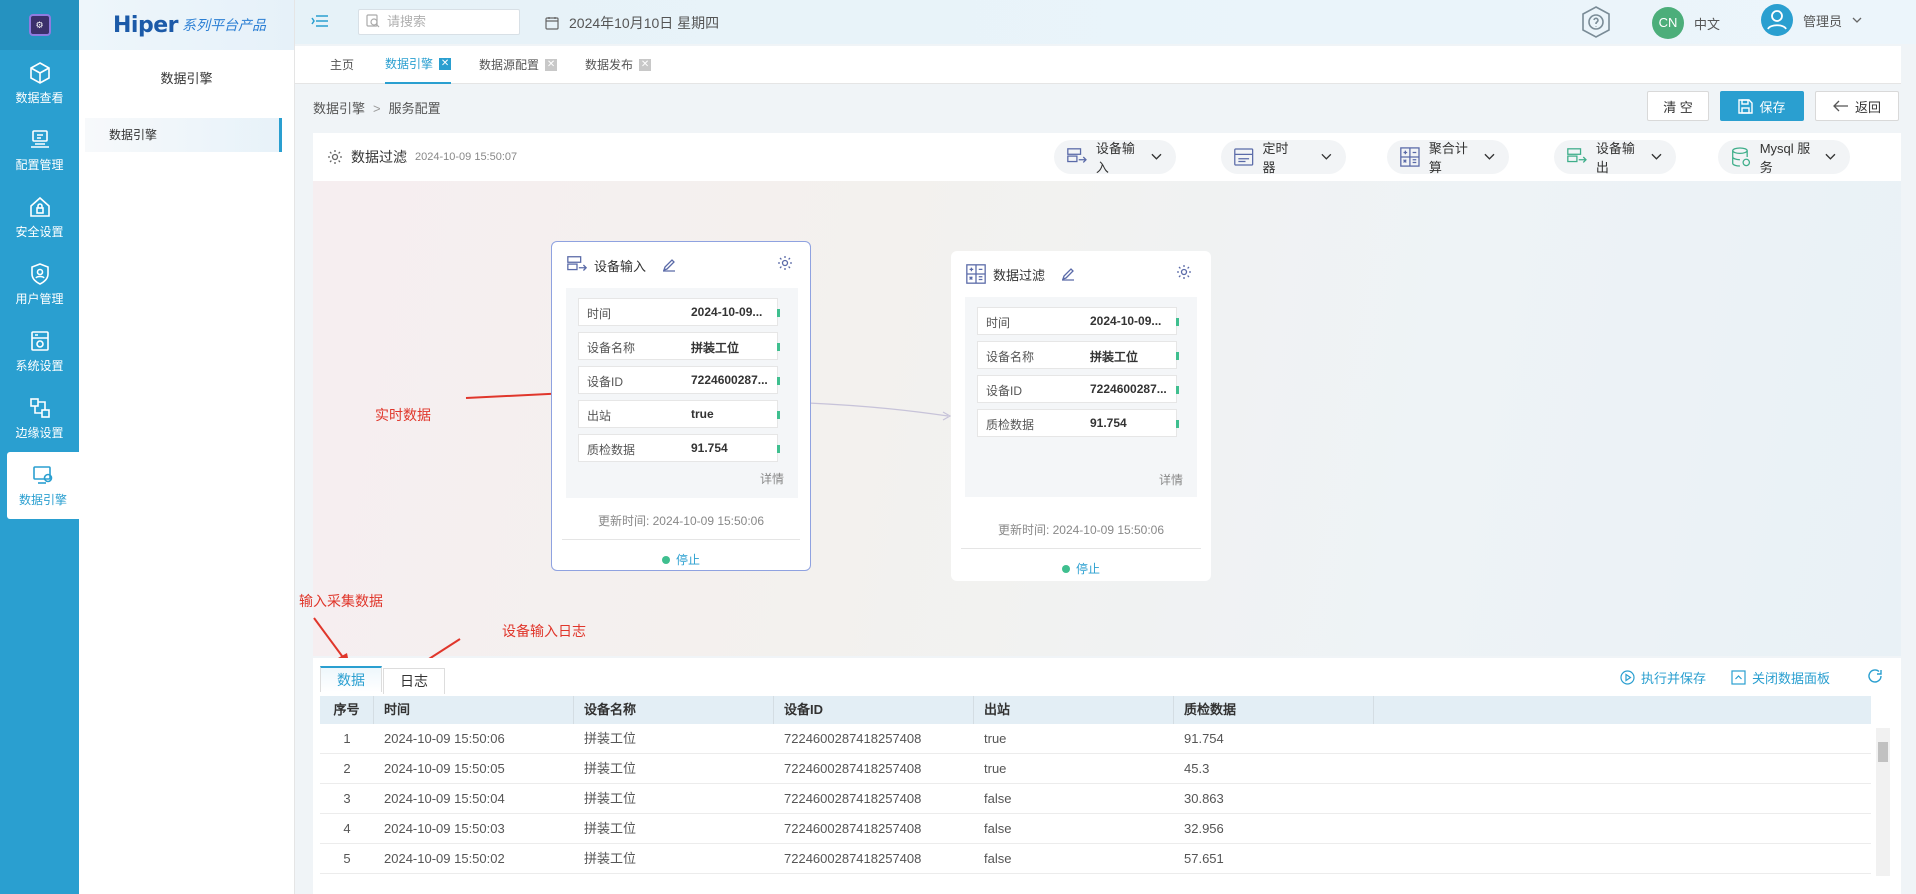  I want to click on toolbox-device-output: 设备输出, so click(1615, 157).